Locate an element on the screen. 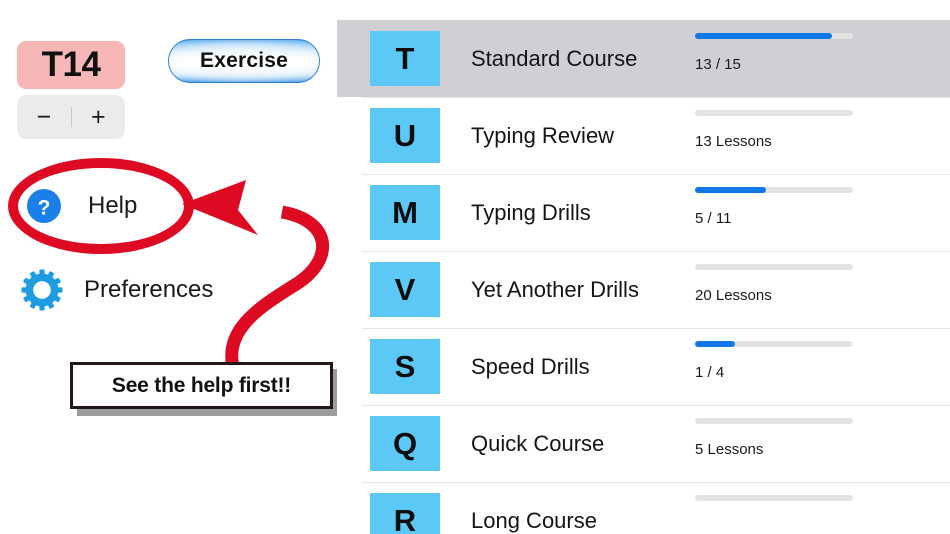 The width and height of the screenshot is (950, 534). course-row: U Typing Review 13 Lessons is located at coordinates (643, 135).